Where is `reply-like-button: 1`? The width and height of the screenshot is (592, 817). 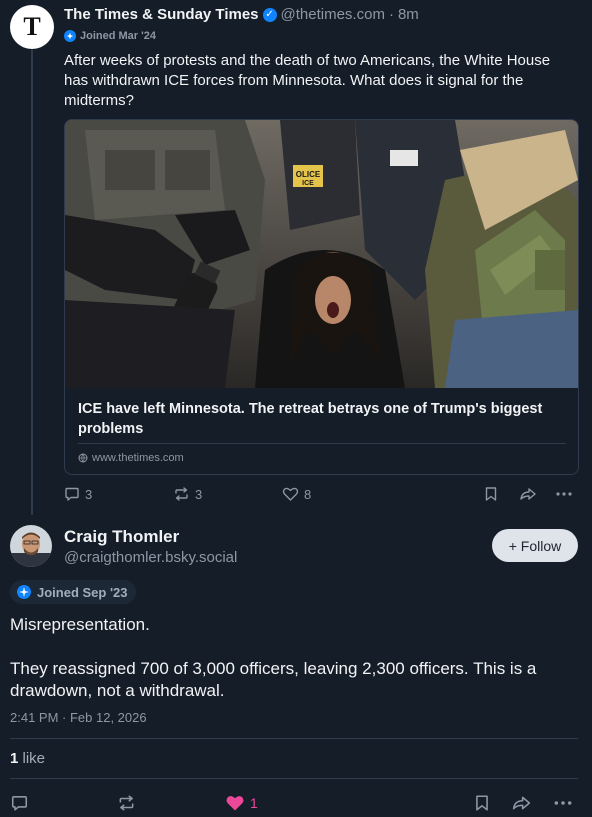
reply-like-button: 1 is located at coordinates (241, 803).